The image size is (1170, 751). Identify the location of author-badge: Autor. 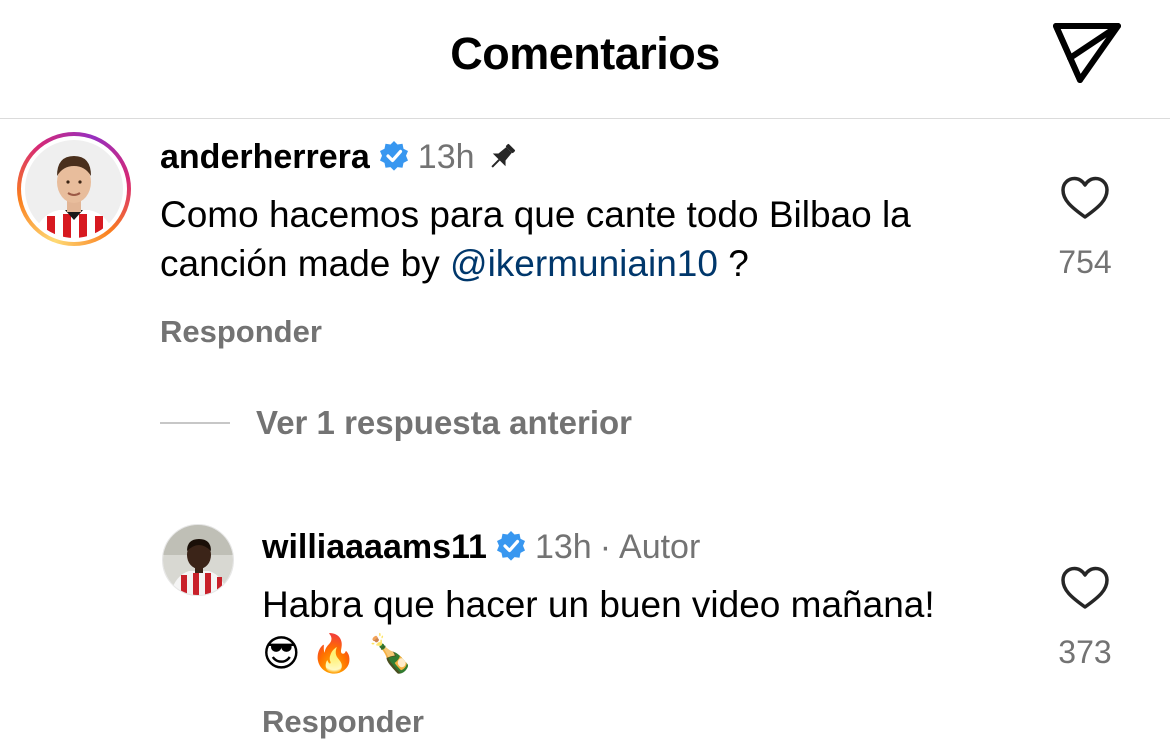
(660, 547).